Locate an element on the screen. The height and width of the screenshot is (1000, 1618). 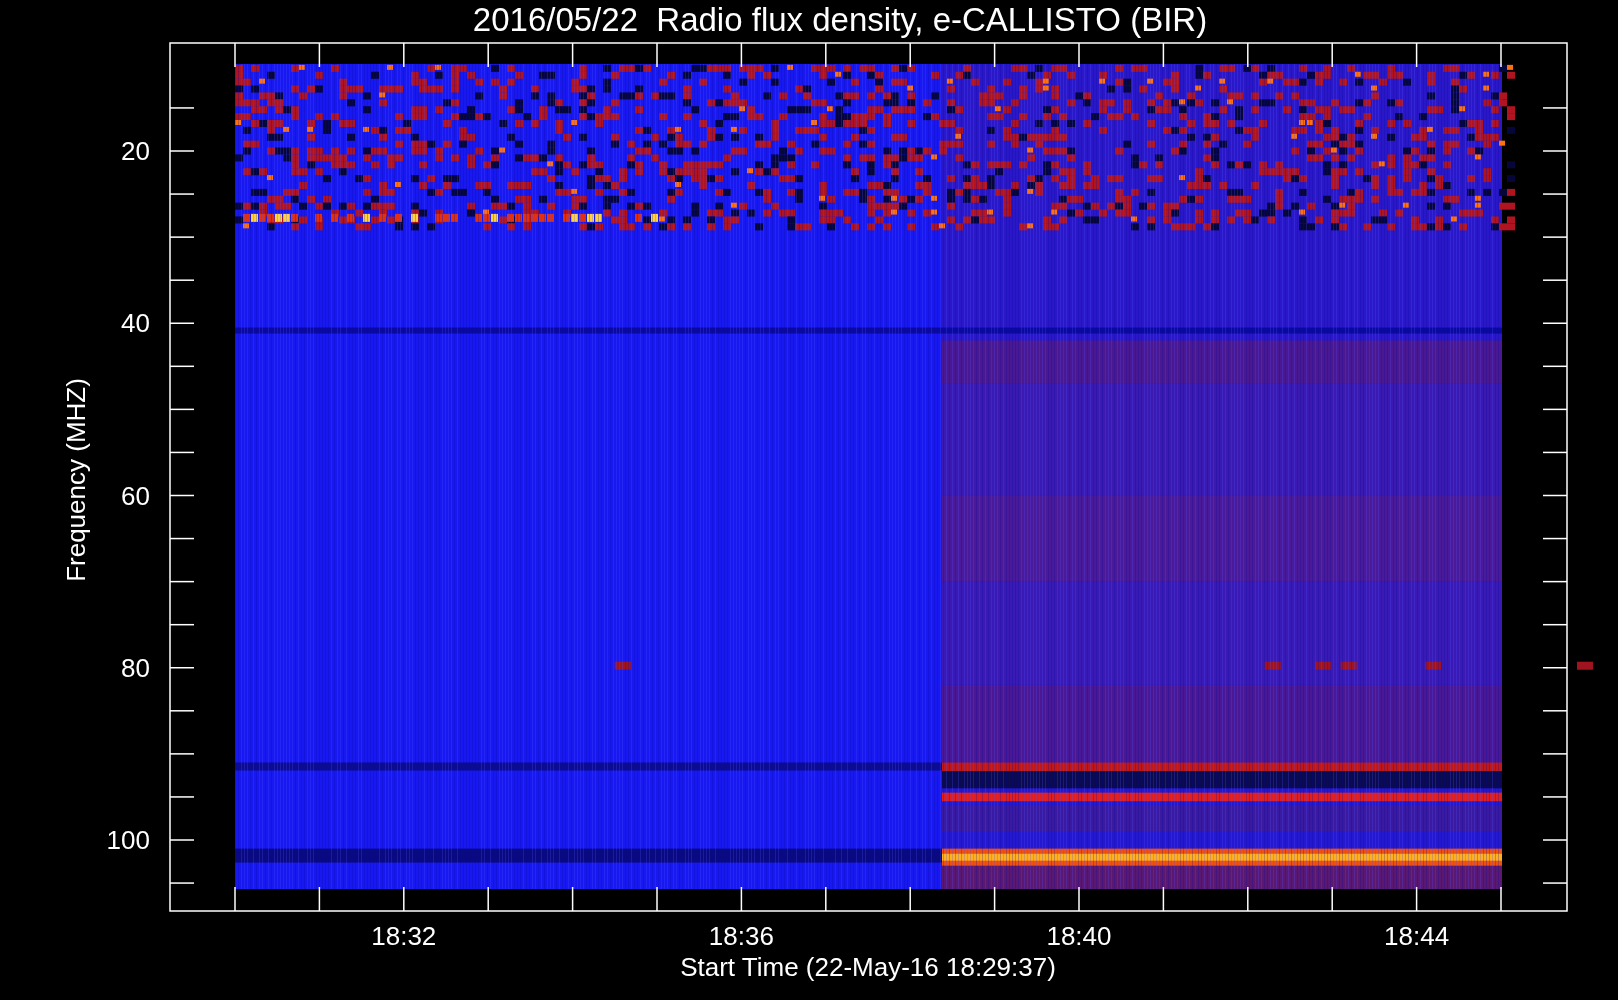
y-tick-label: 20 is located at coordinates (135, 151).